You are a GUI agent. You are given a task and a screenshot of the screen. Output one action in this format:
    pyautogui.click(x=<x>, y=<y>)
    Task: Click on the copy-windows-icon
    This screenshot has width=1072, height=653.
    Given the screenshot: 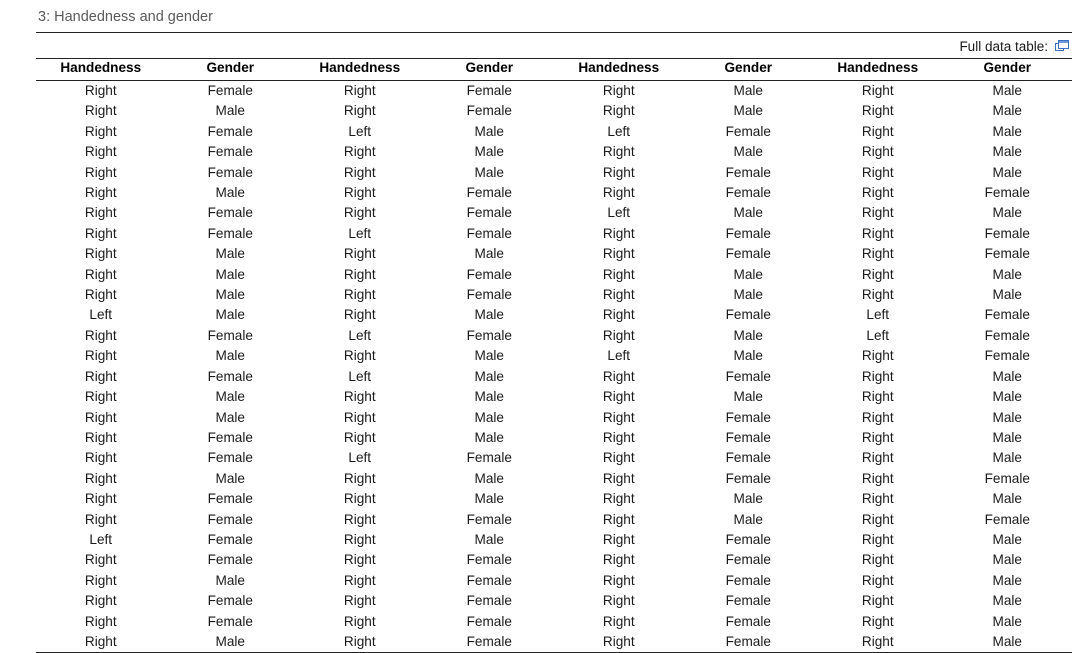 What is the action you would take?
    pyautogui.click(x=1062, y=46)
    